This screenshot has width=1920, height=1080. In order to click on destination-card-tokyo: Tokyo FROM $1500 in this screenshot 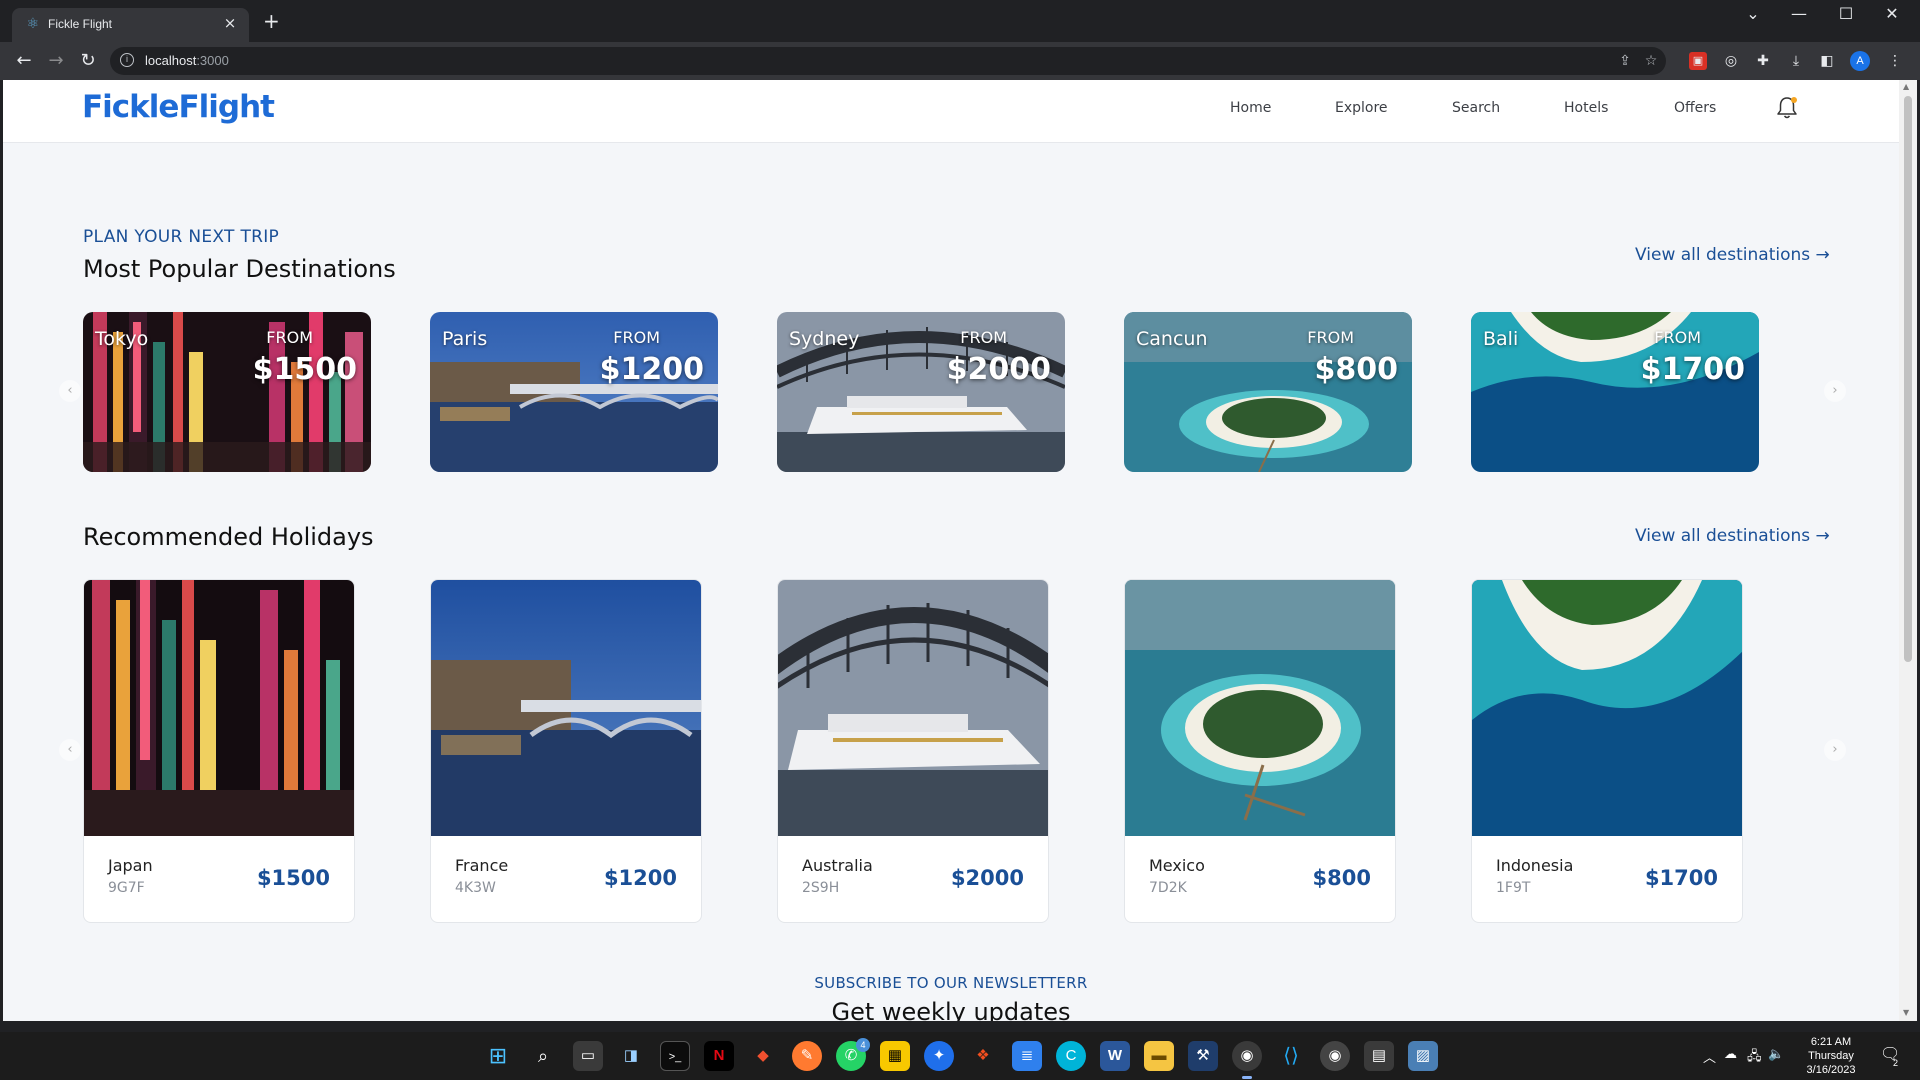, I will do `click(227, 392)`.